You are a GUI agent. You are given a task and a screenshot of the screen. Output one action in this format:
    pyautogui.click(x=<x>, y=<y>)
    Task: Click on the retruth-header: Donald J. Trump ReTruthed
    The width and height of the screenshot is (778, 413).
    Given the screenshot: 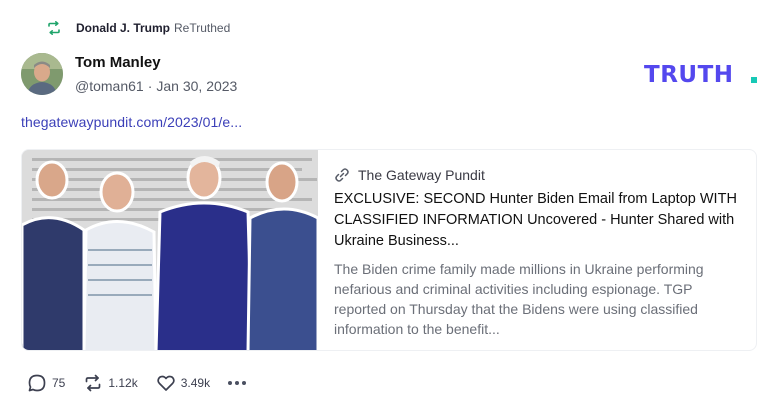 What is the action you would take?
    pyautogui.click(x=138, y=28)
    